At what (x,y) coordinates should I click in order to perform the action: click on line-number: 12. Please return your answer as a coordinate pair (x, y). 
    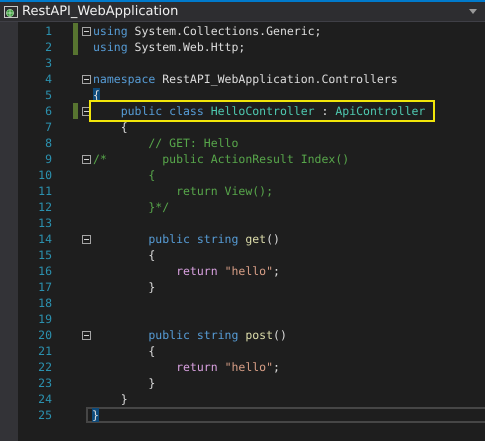
    Looking at the image, I should click on (44, 207).